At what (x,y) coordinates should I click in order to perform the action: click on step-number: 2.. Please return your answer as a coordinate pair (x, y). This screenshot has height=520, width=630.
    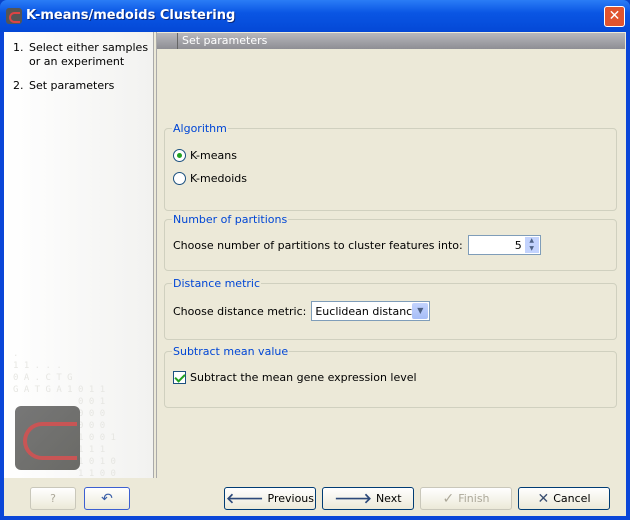
    Looking at the image, I should click on (18, 85).